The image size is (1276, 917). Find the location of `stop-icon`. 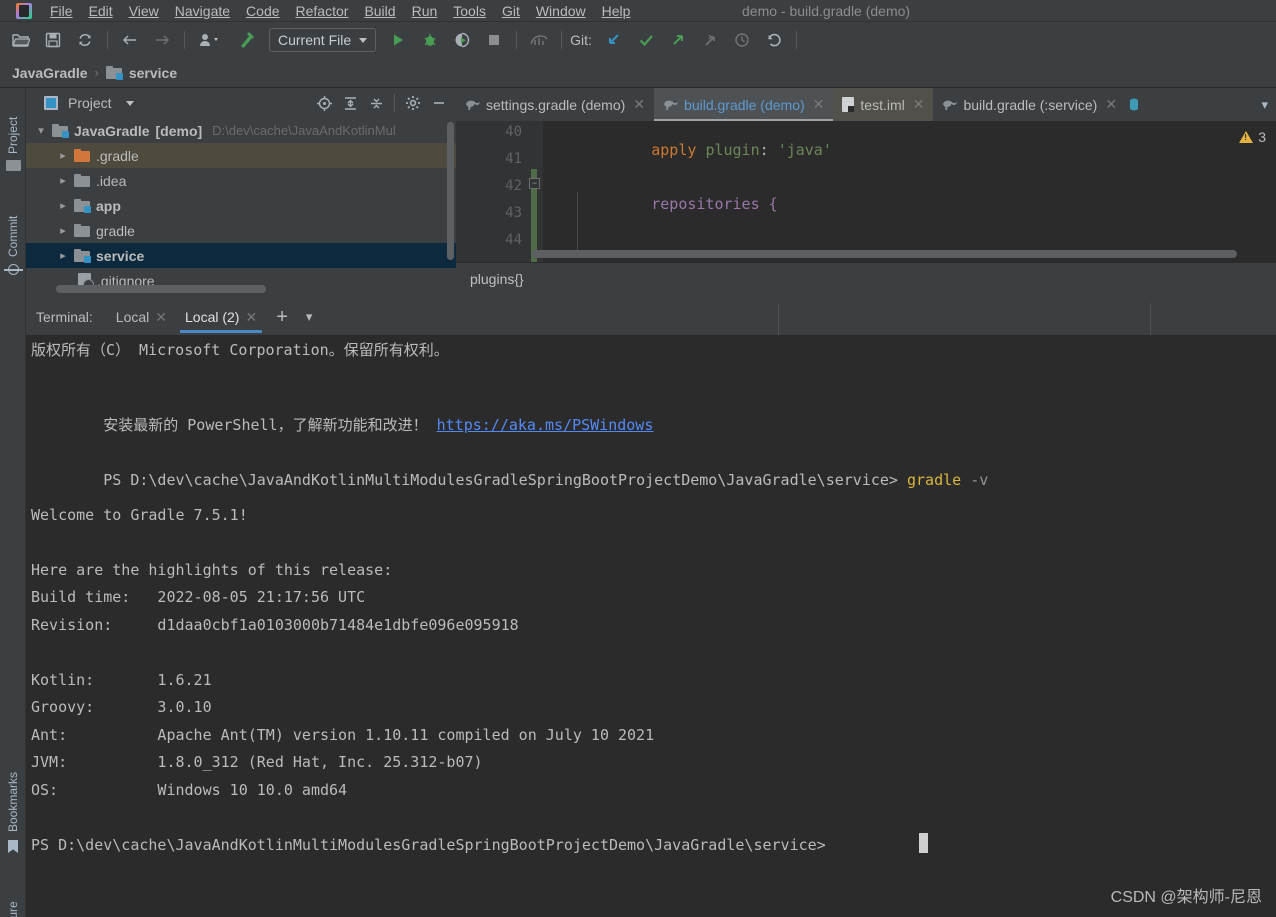

stop-icon is located at coordinates (494, 40).